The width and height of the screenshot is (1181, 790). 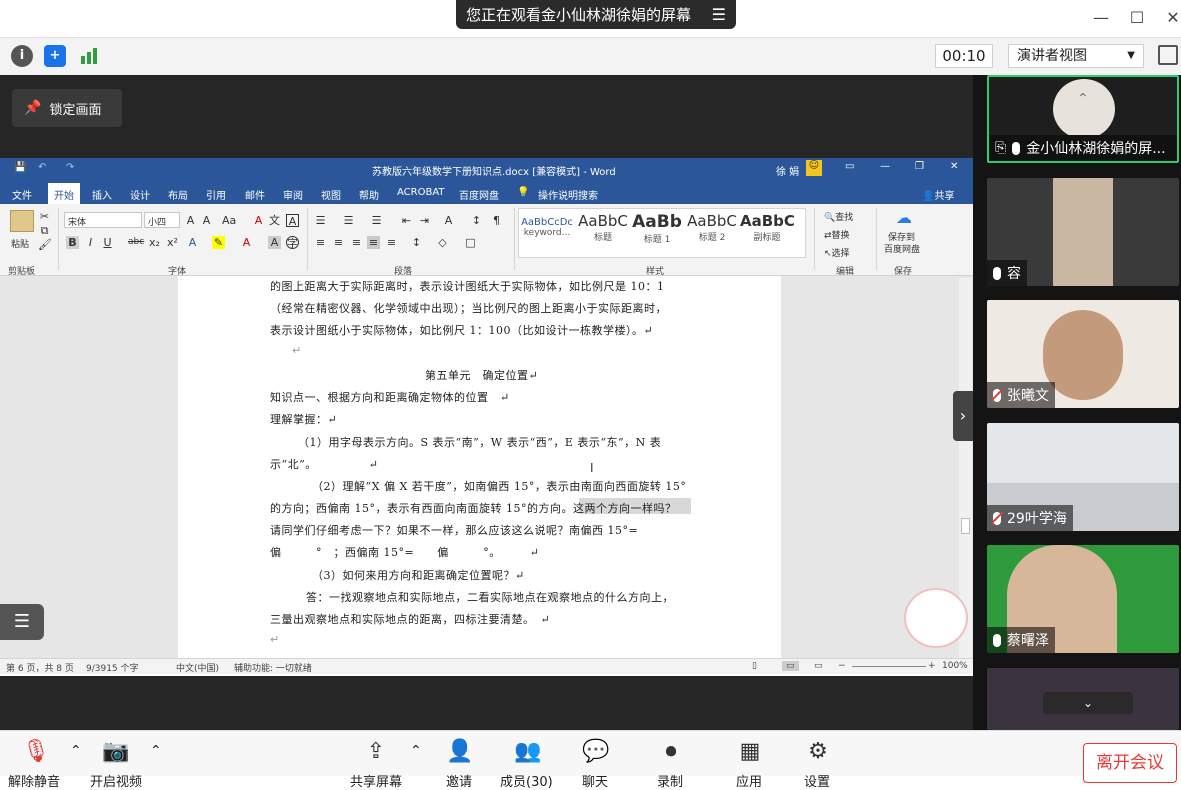 What do you see at coordinates (40, 667) in the screenshot?
I see `page-count: 第 6 页，共 8 页` at bounding box center [40, 667].